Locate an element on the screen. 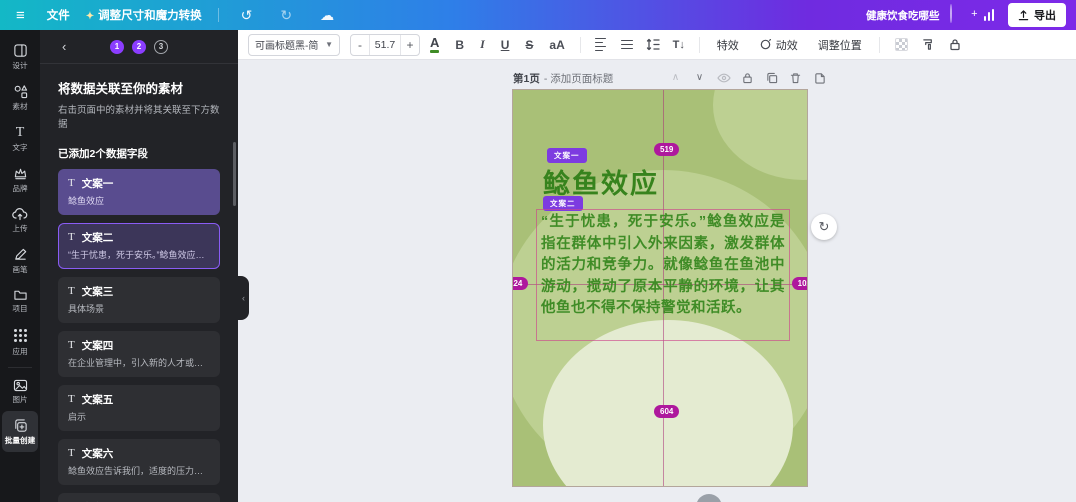 The width and height of the screenshot is (1076, 502). move-page-down-icon: ∨ is located at coordinates (699, 77).